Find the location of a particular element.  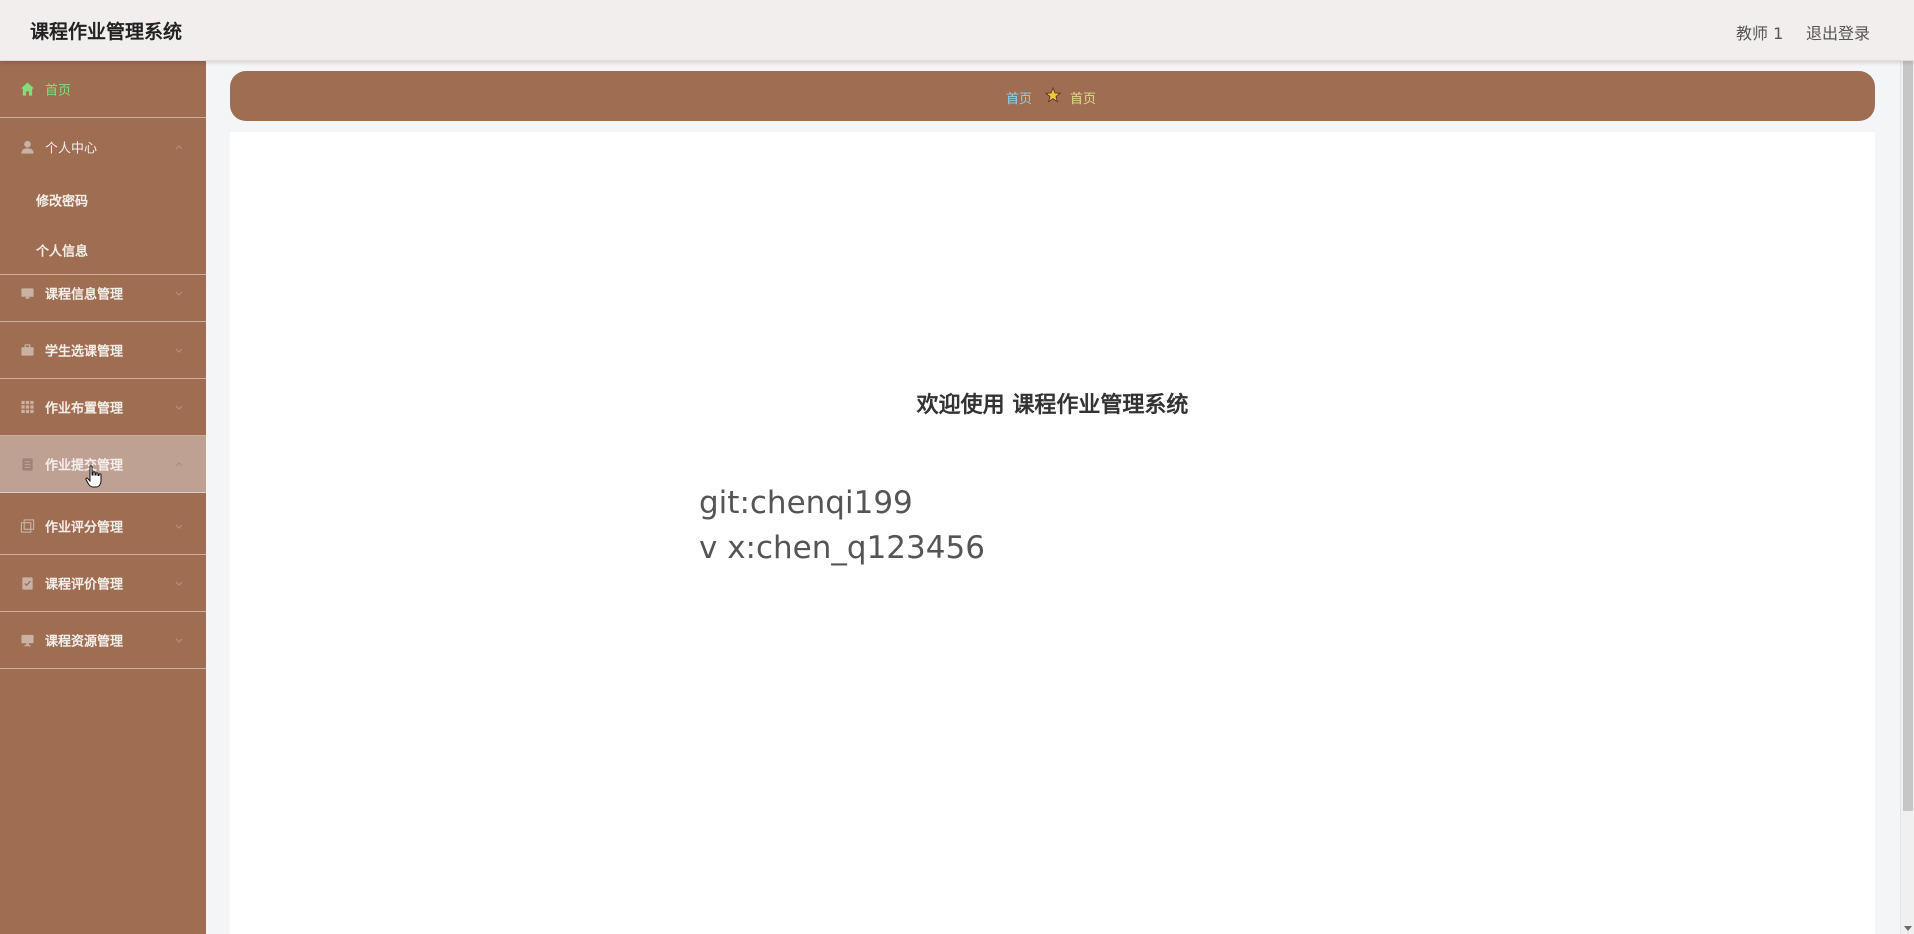

breadcrumb: 首页 首页 is located at coordinates (1052, 96).